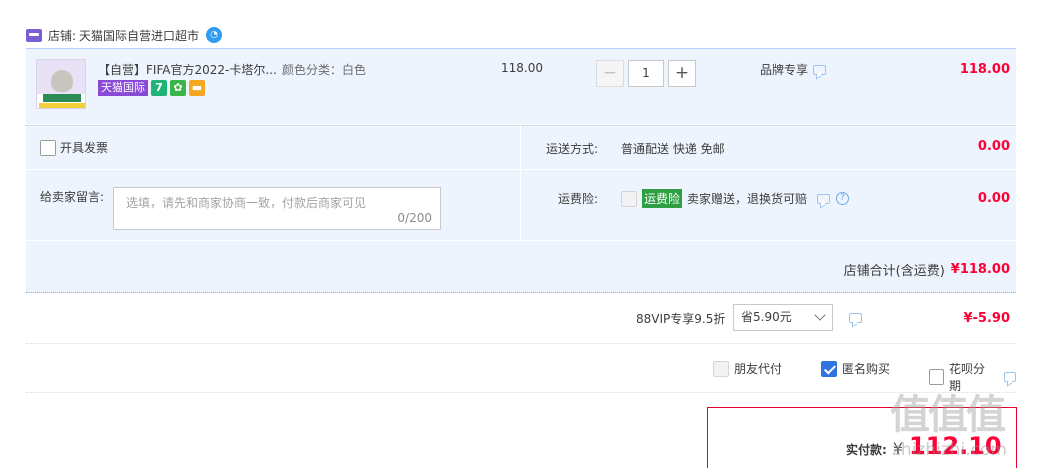  What do you see at coordinates (721, 368) in the screenshot?
I see `friend-pay-checkbox` at bounding box center [721, 368].